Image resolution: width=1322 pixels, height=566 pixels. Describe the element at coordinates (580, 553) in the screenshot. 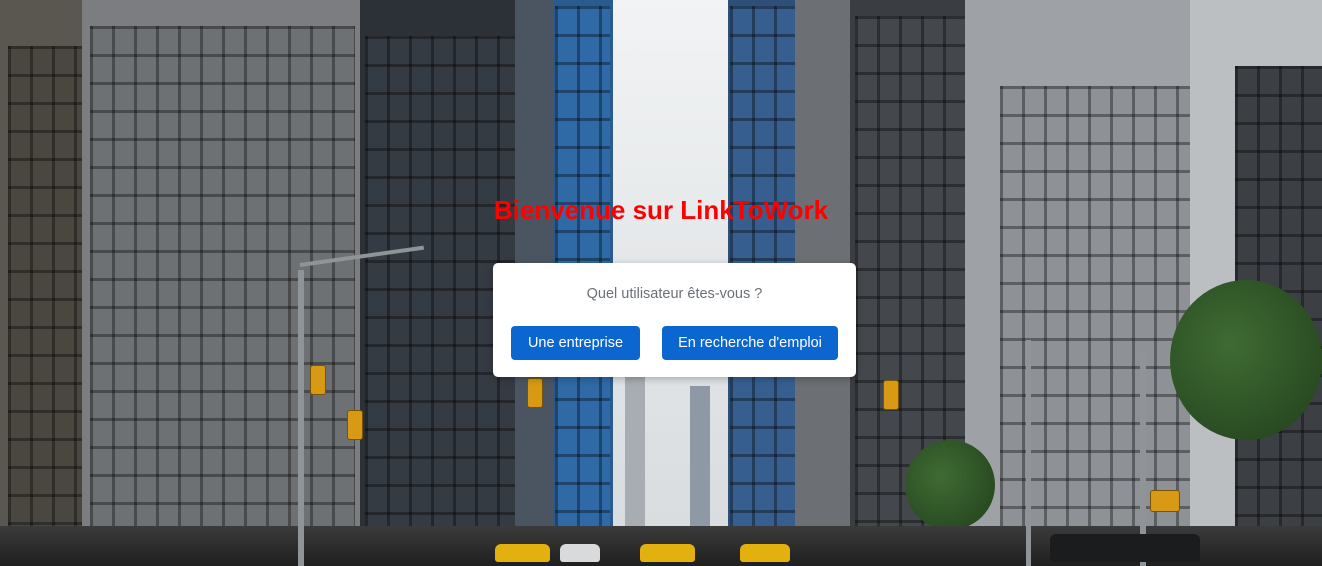

I see `white-car` at that location.